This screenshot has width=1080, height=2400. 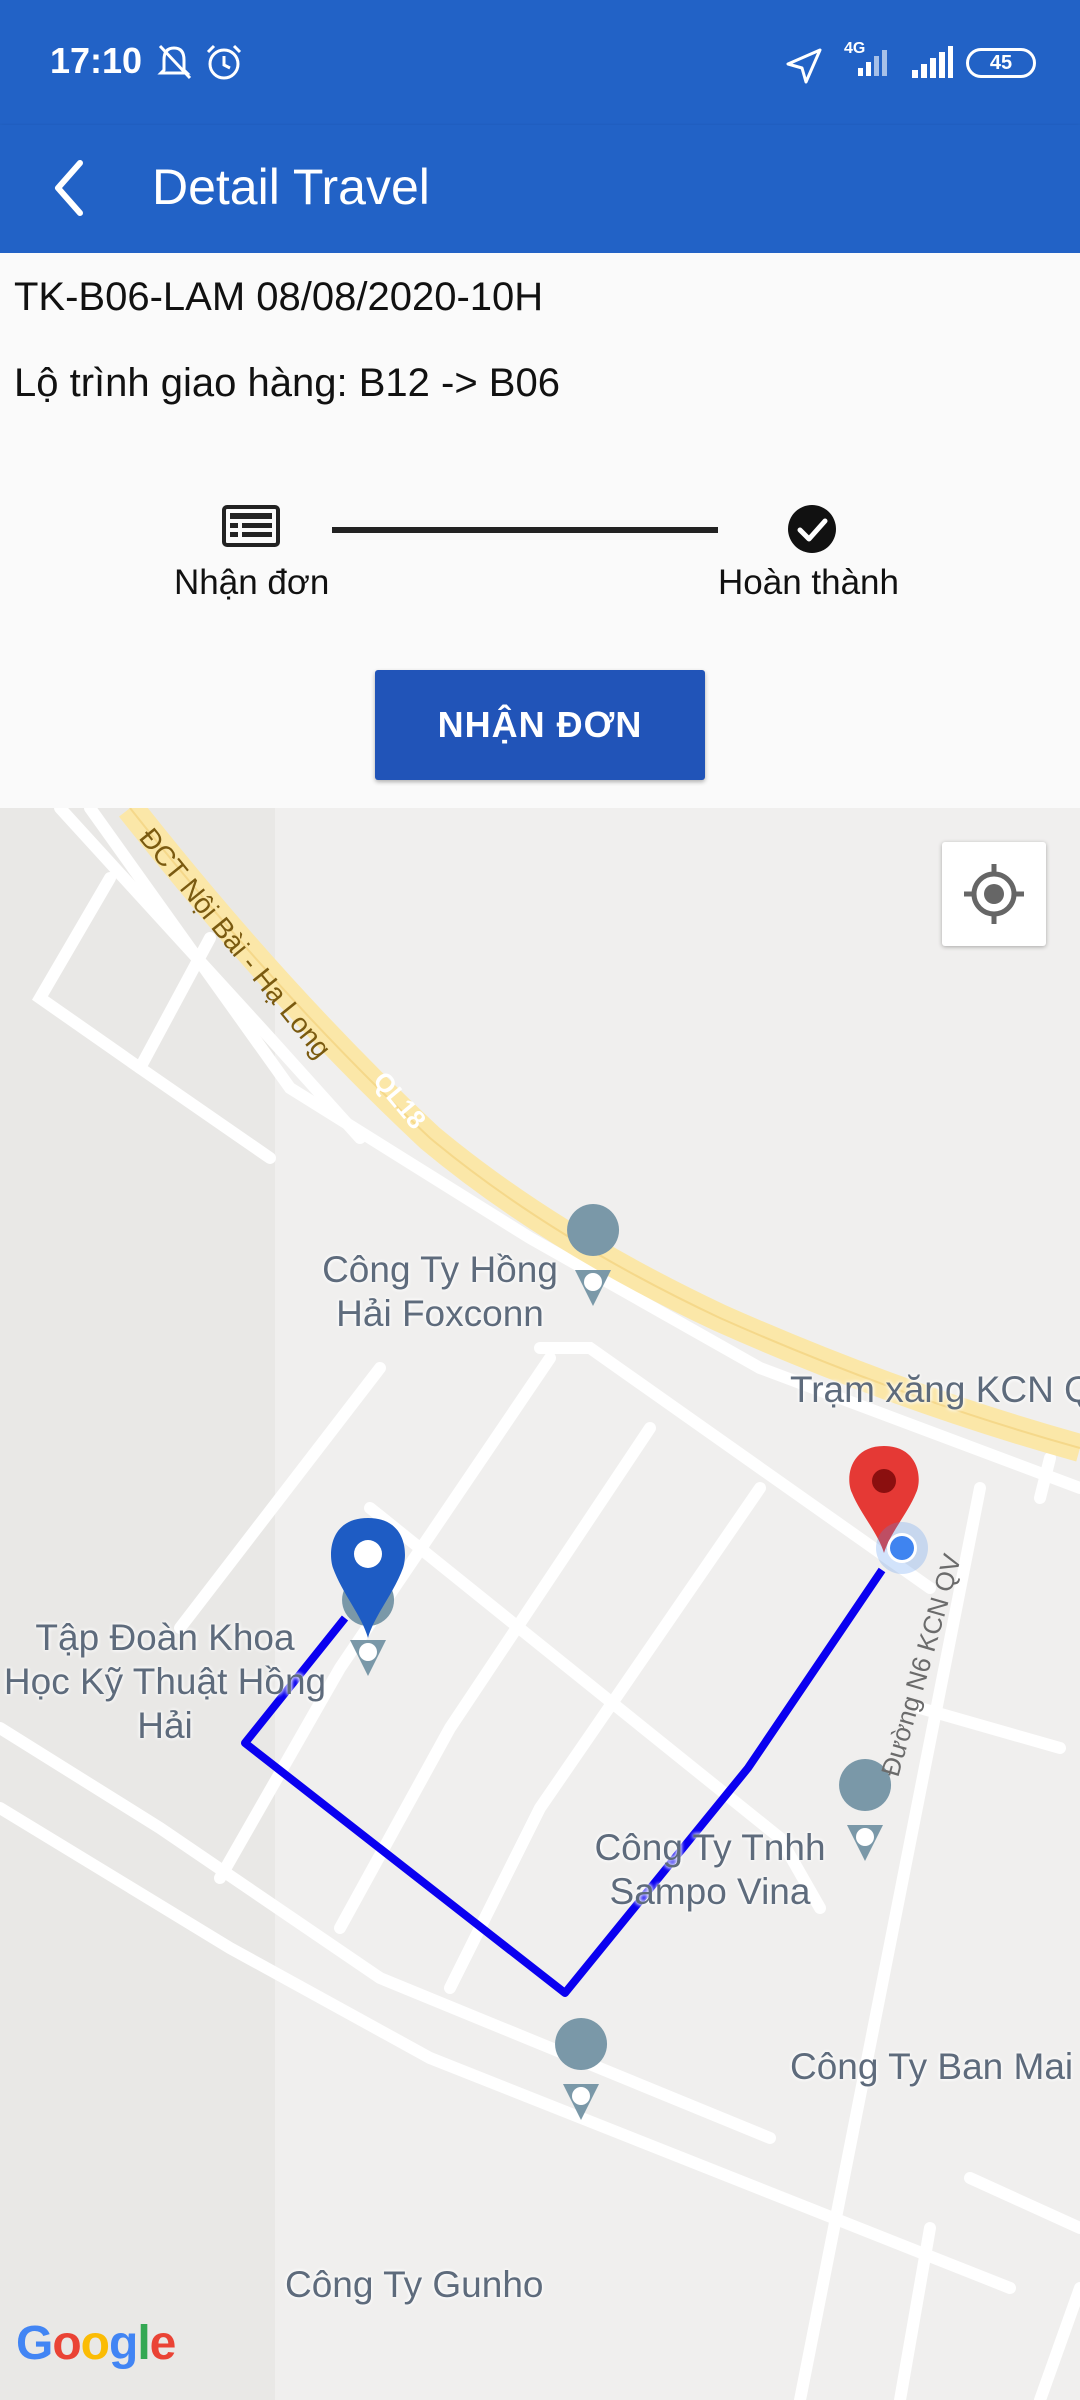 What do you see at coordinates (812, 529) in the screenshot?
I see `check-circle-icon` at bounding box center [812, 529].